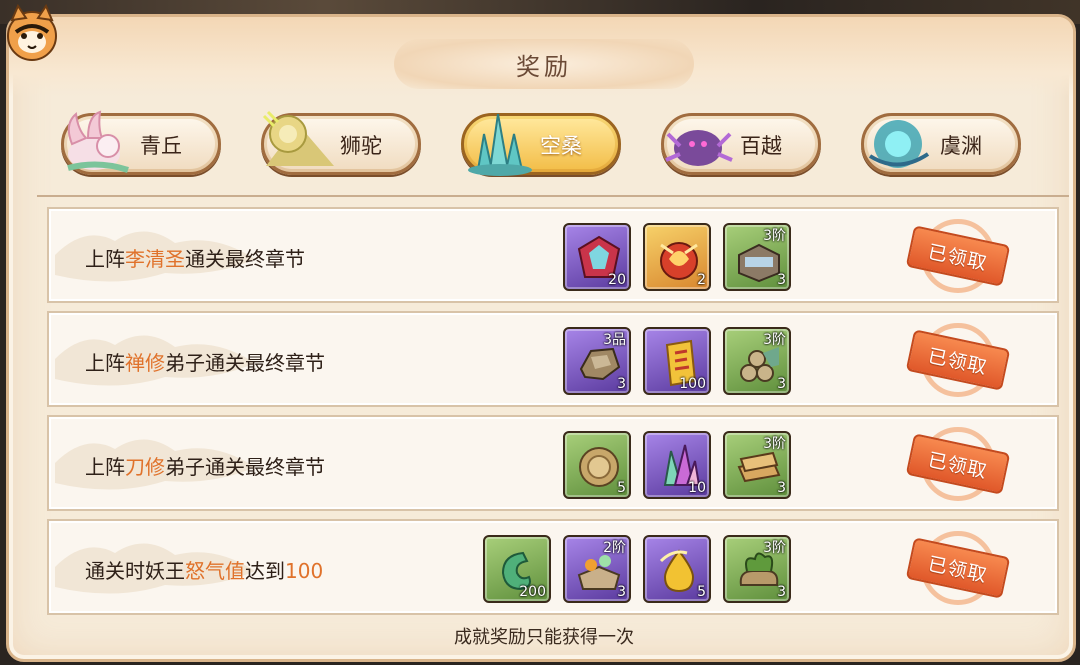 This screenshot has width=1080, height=665. I want to click on panel-title: 奖励, so click(544, 66).